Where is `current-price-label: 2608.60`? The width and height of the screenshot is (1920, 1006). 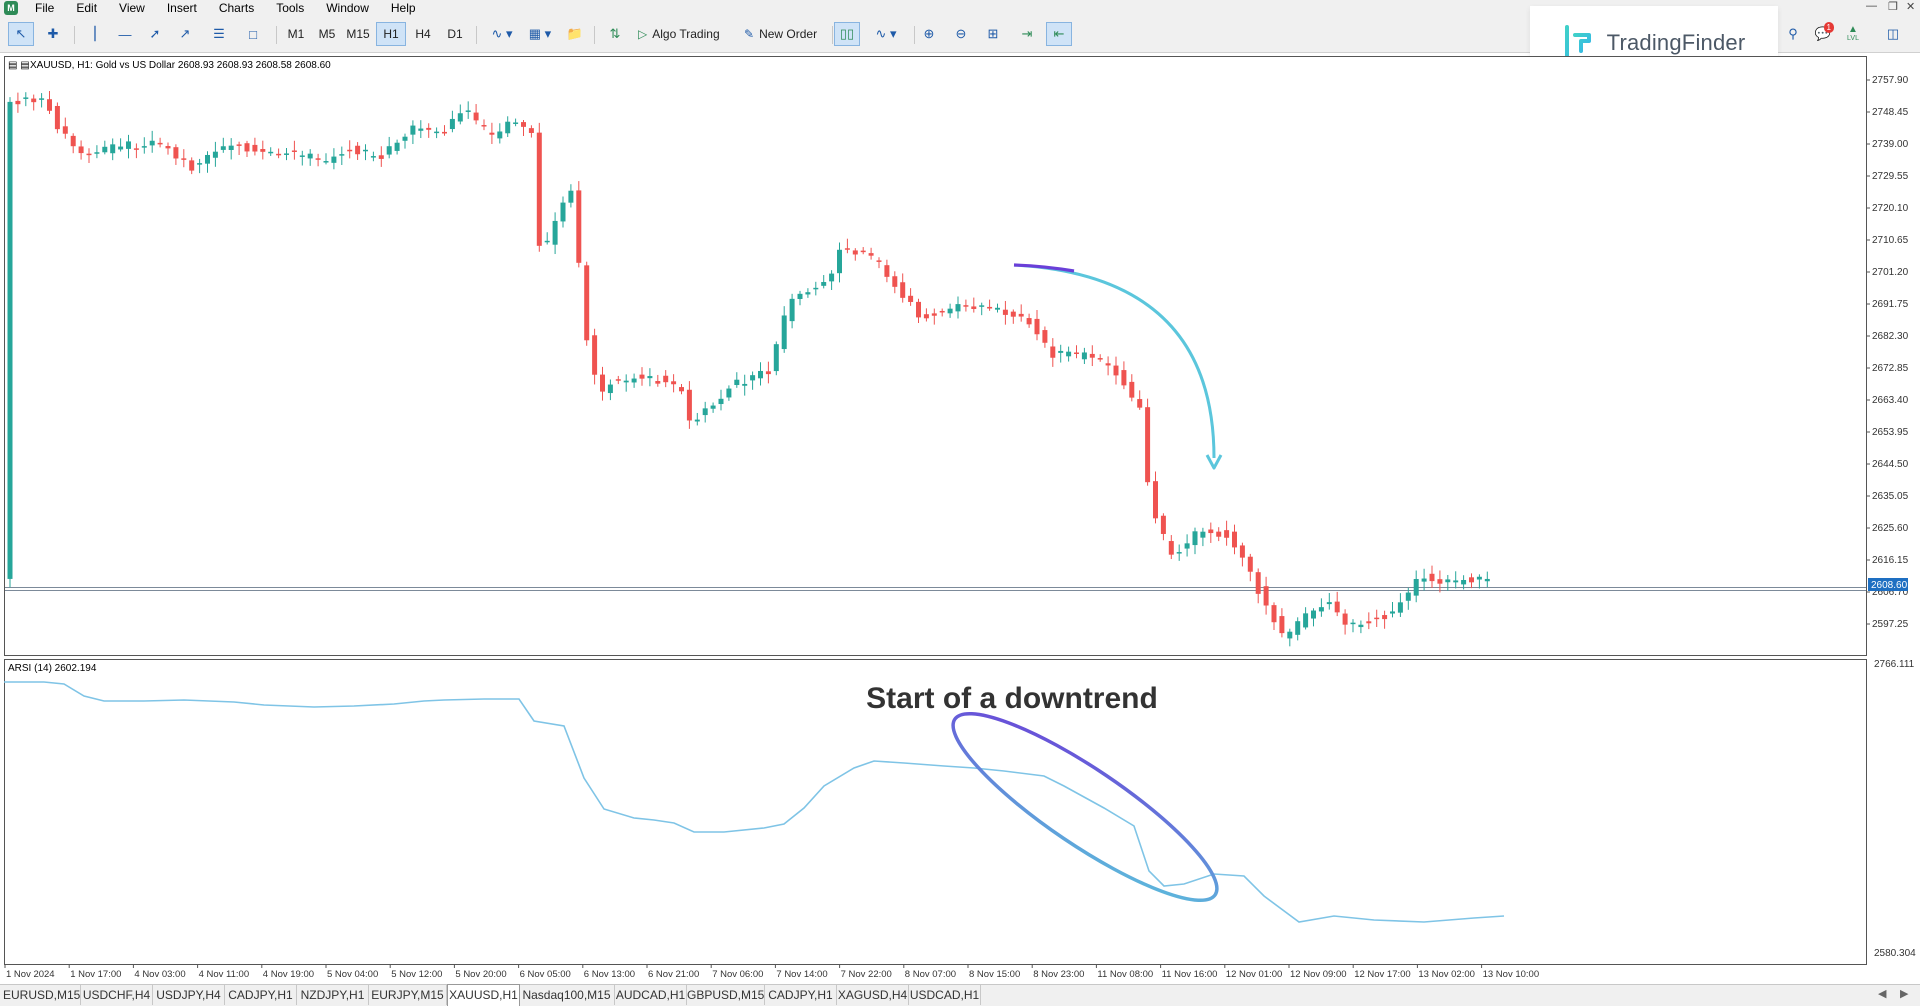
current-price-label: 2608.60 is located at coordinates (1889, 585).